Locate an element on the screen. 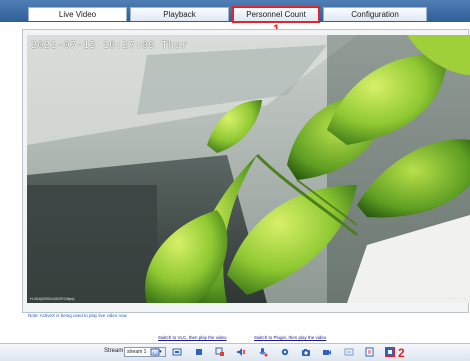 Image resolution: width=470 pixels, height=361 pixels. stop-icon is located at coordinates (199, 352).